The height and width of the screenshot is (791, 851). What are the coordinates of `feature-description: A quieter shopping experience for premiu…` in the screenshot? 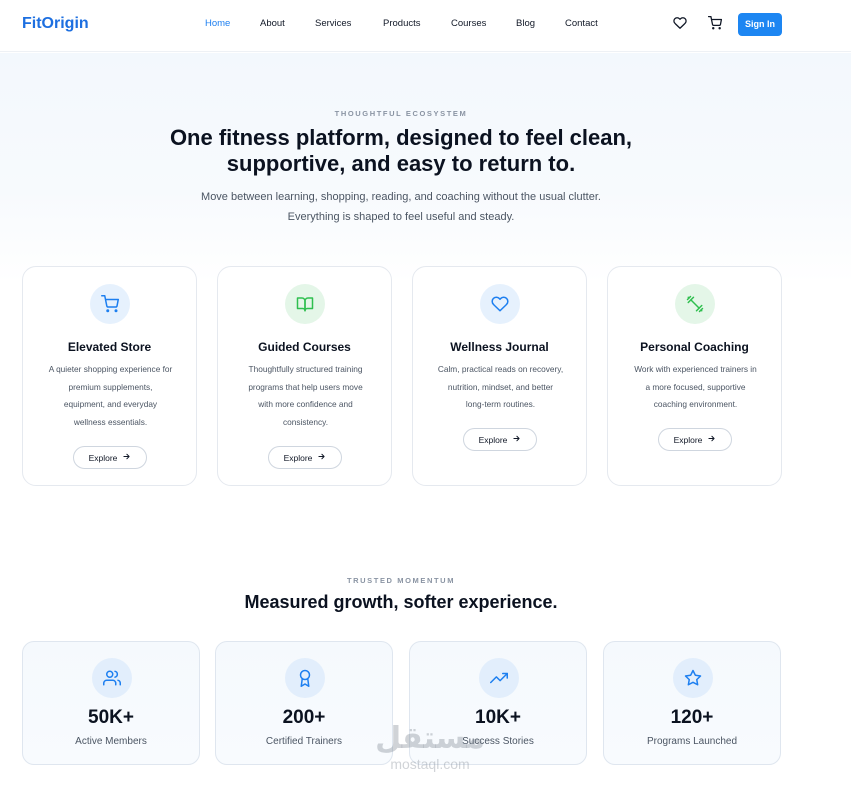 It's located at (110, 396).